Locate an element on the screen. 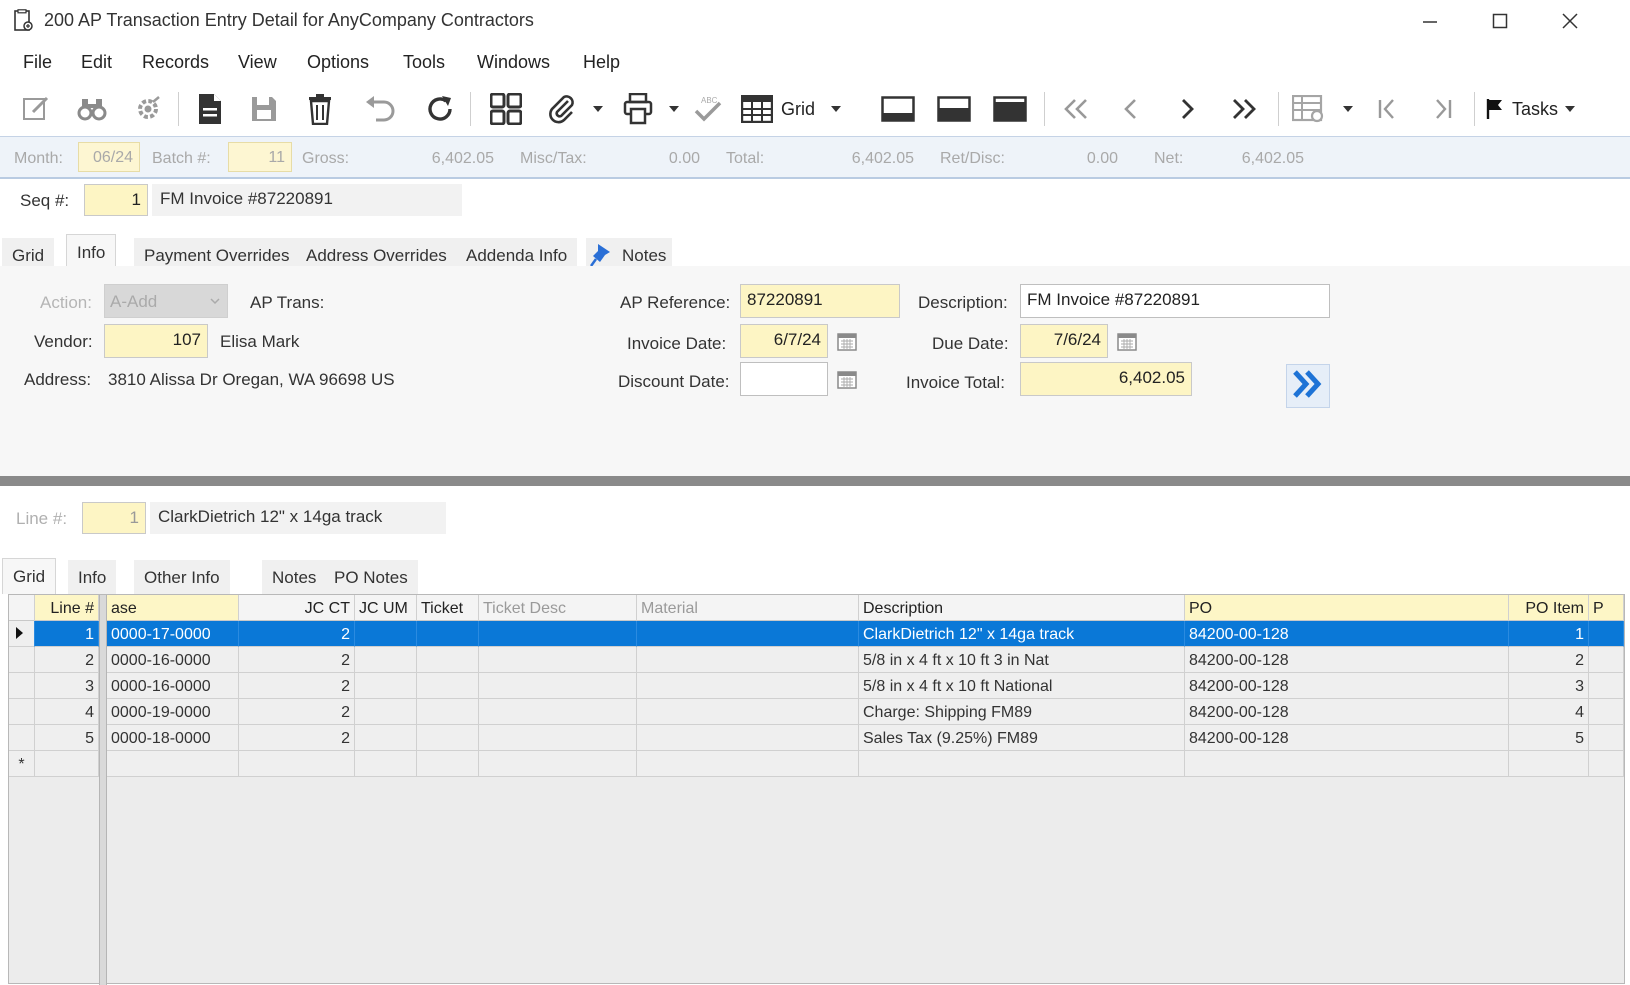 This screenshot has height=985, width=1630. col-header-extra: P is located at coordinates (1606, 608).